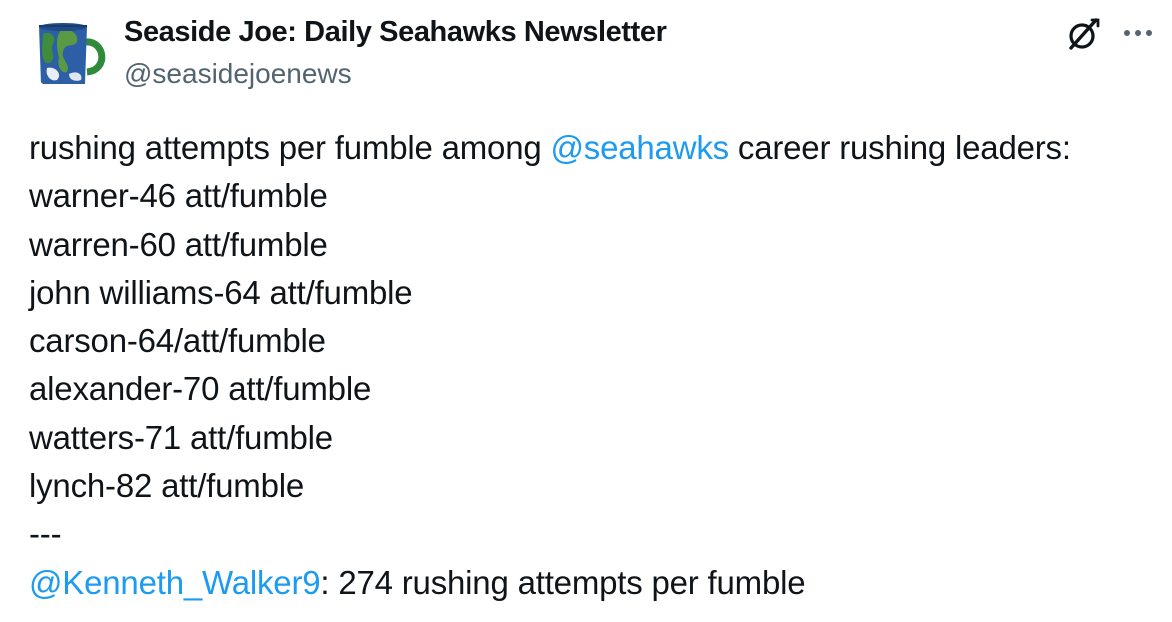  I want to click on tweet-line: warren-60 att/fumble, so click(178, 244).